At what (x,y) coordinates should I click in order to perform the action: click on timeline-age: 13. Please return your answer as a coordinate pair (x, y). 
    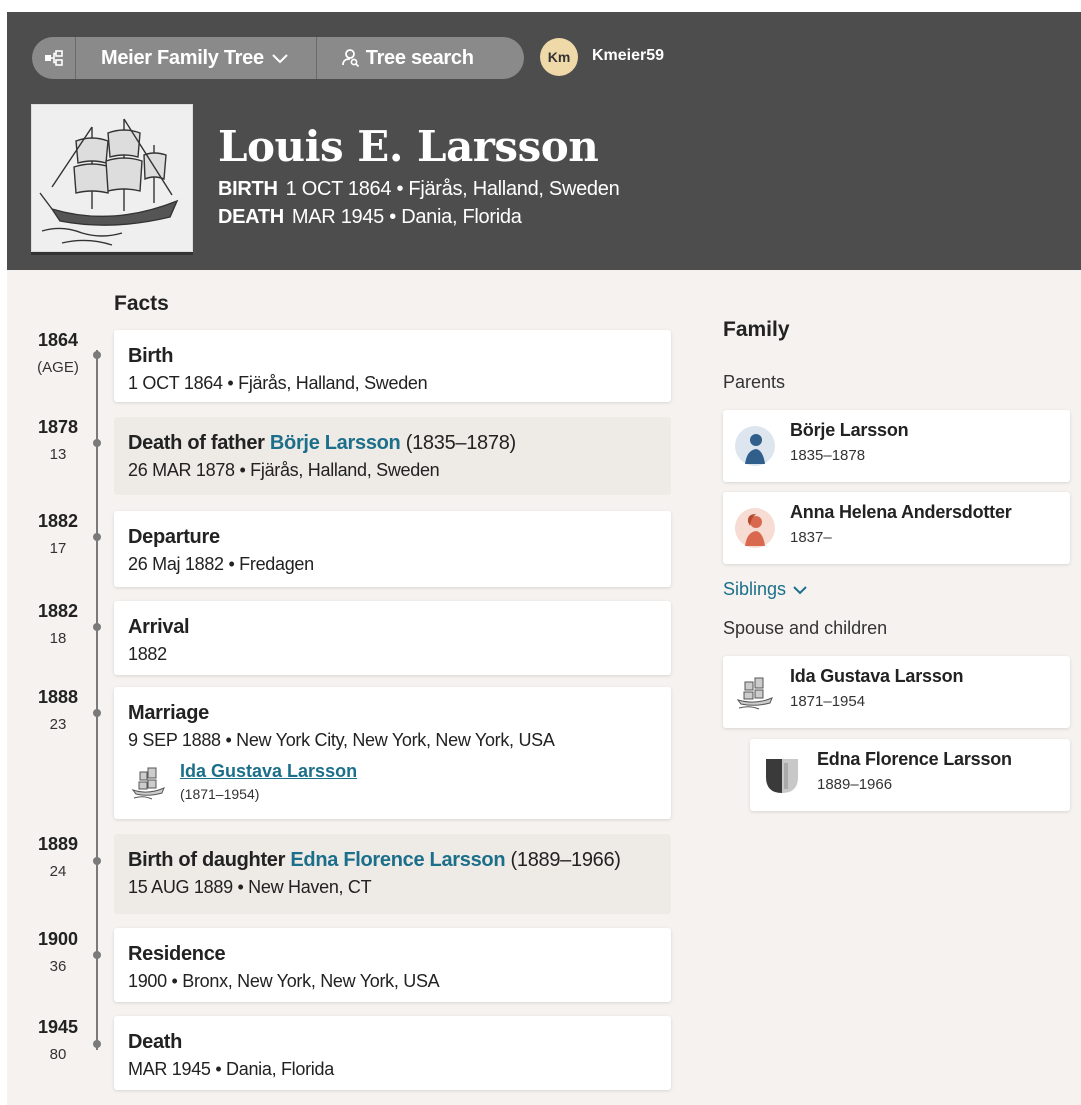
    Looking at the image, I should click on (58, 454).